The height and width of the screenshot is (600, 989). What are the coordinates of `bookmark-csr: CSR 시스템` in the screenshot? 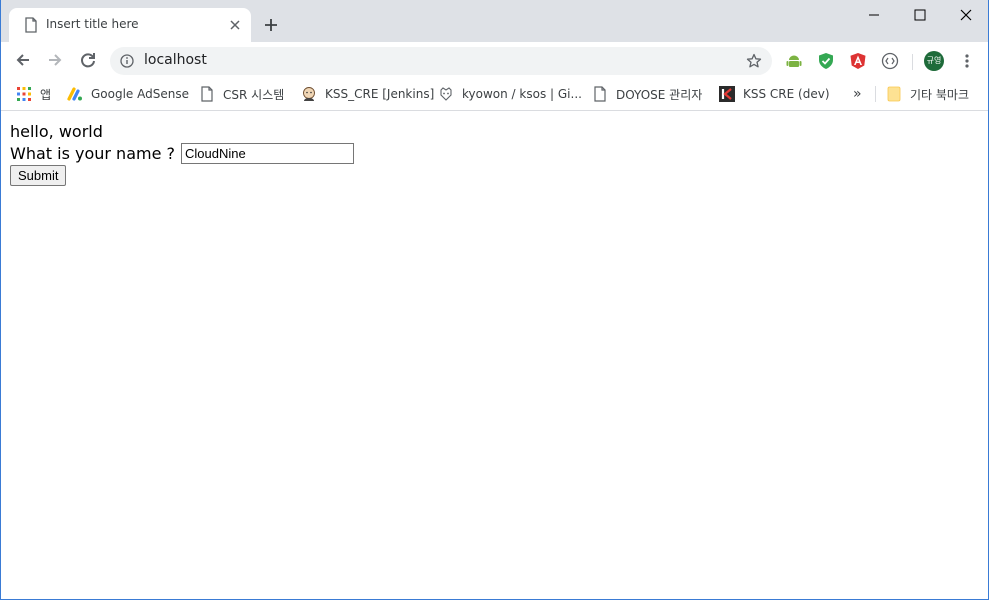 It's located at (241, 94).